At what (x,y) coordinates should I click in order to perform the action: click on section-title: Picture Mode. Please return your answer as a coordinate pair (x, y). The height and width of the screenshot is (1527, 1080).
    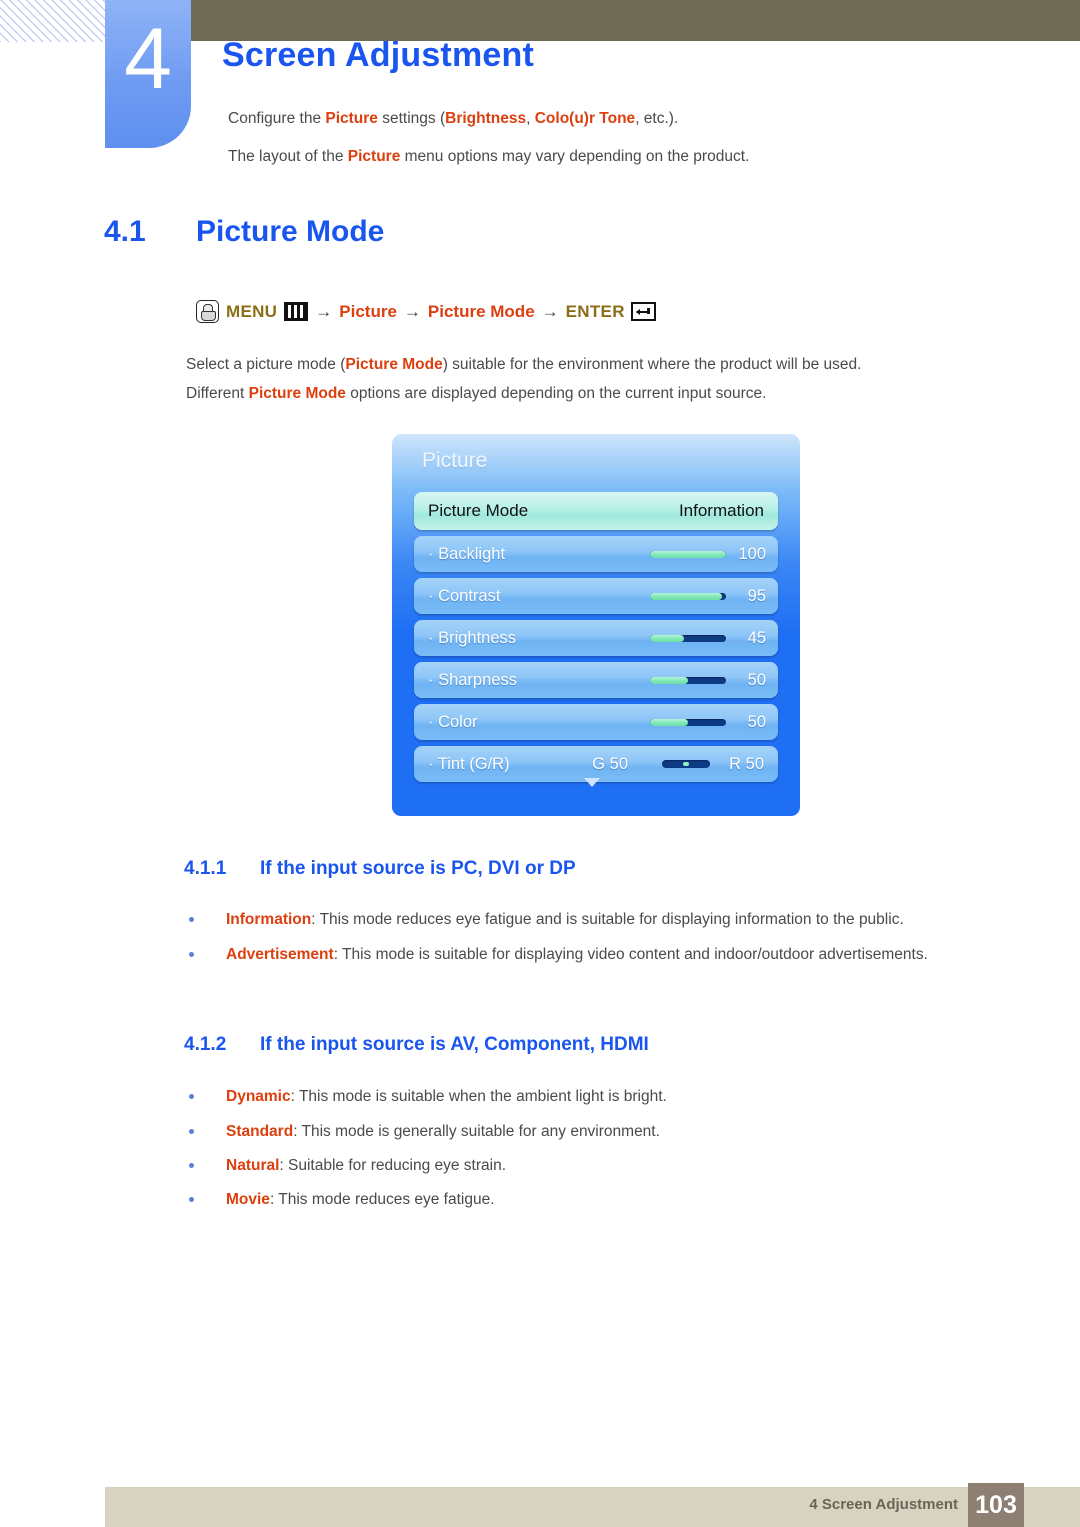
    Looking at the image, I should click on (290, 231).